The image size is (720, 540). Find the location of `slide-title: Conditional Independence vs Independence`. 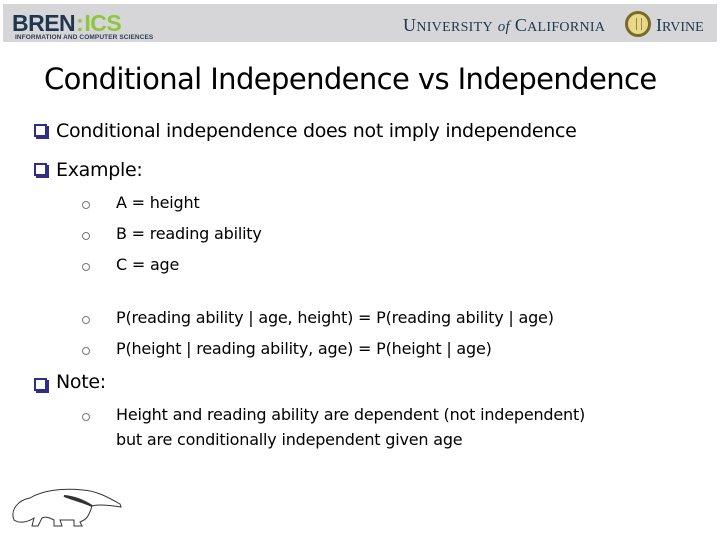

slide-title: Conditional Independence vs Independence is located at coordinates (350, 79).